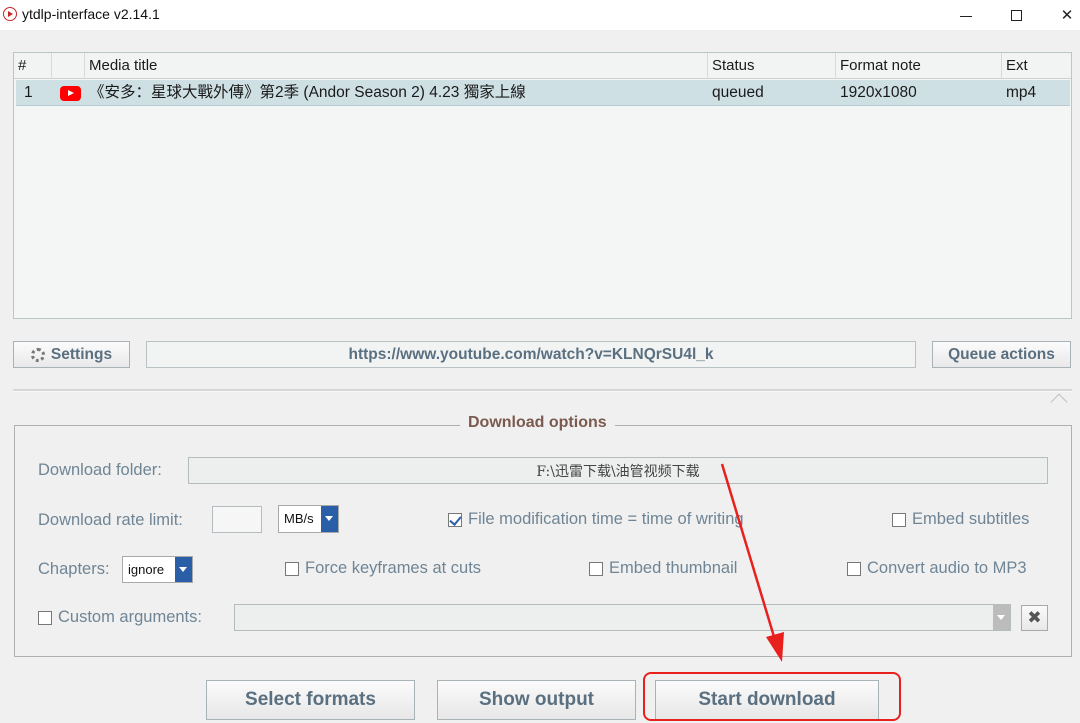  Describe the element at coordinates (748, 552) in the screenshot. I see `annotation-arrow-line` at that location.